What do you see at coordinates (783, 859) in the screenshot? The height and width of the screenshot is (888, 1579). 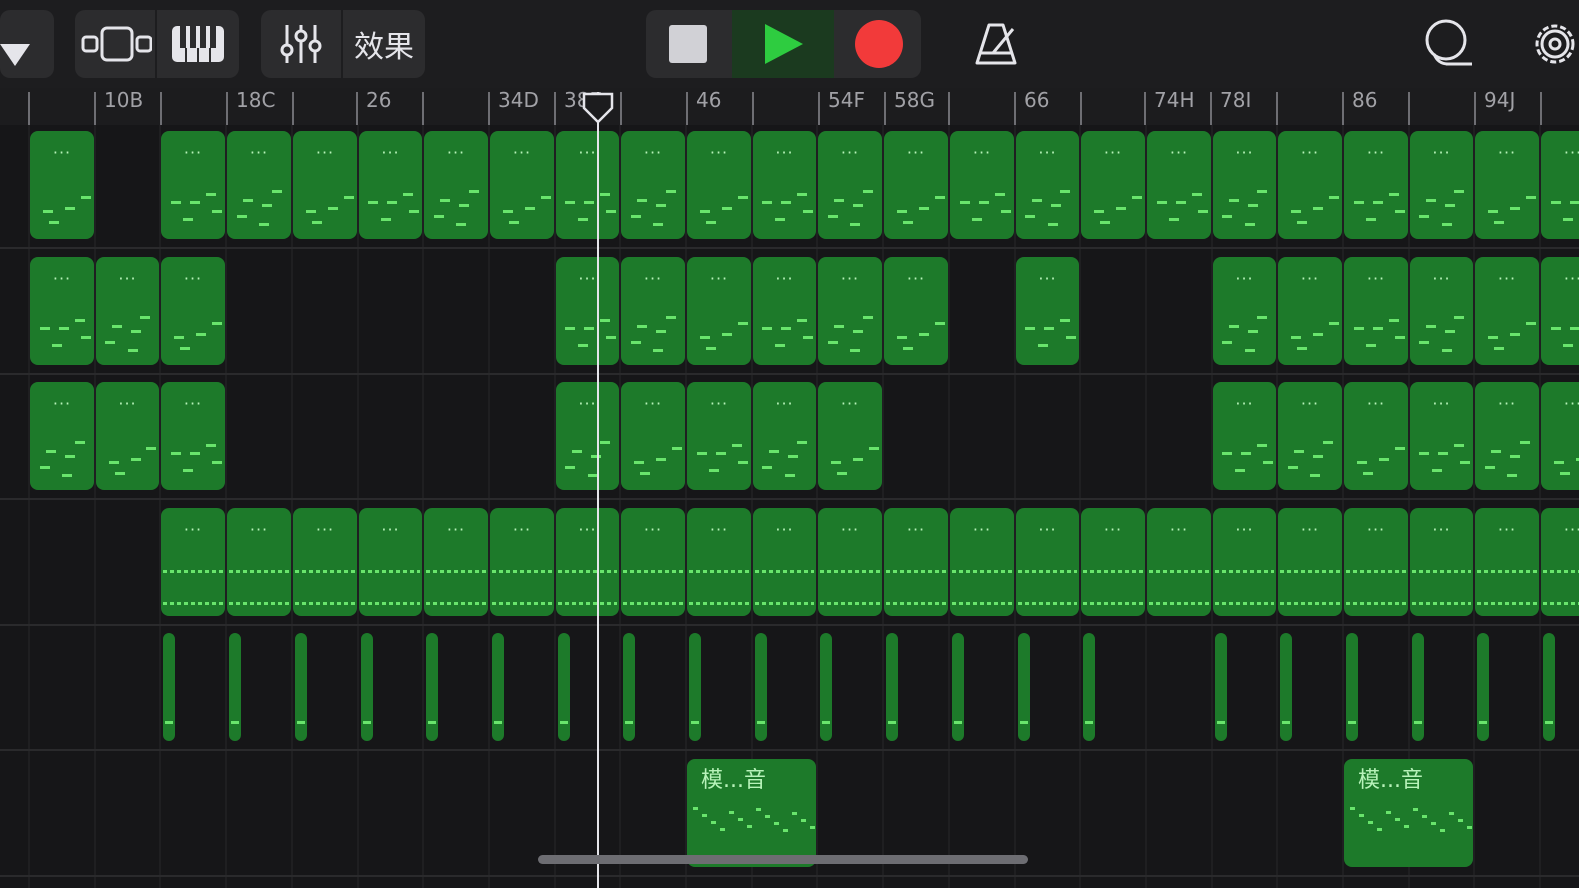 I see `horizontal-scrollbar` at bounding box center [783, 859].